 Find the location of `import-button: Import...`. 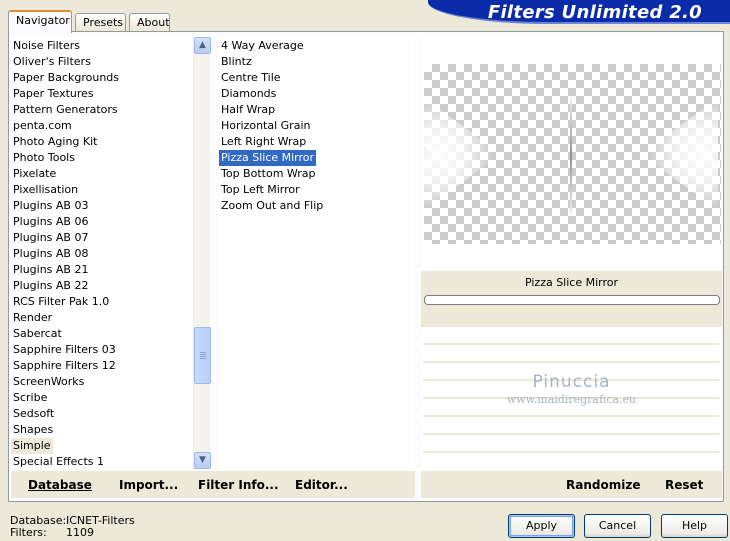

import-button: Import... is located at coordinates (148, 485).